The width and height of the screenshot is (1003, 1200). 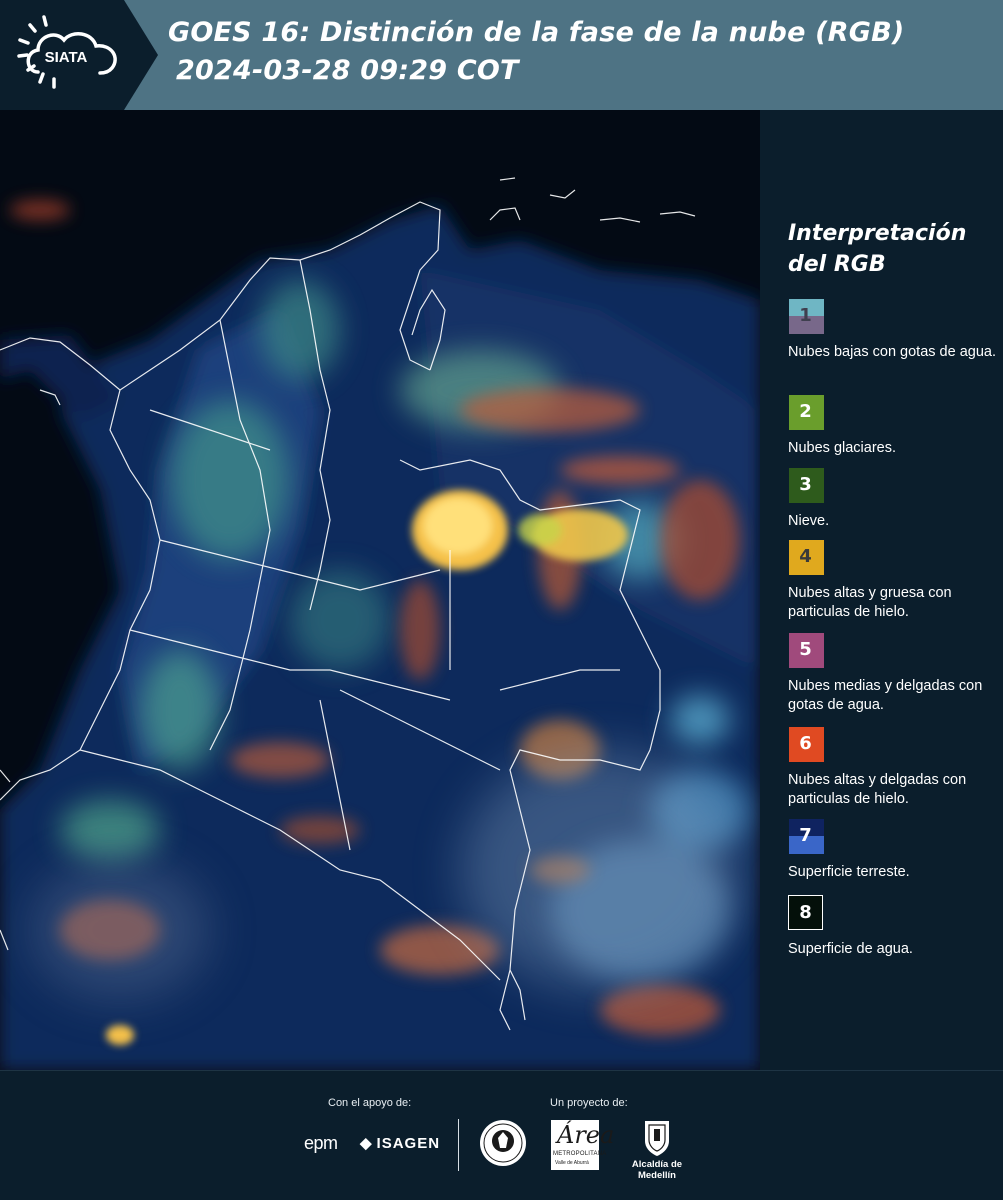 I want to click on legend-number-3: 3, so click(x=805, y=484).